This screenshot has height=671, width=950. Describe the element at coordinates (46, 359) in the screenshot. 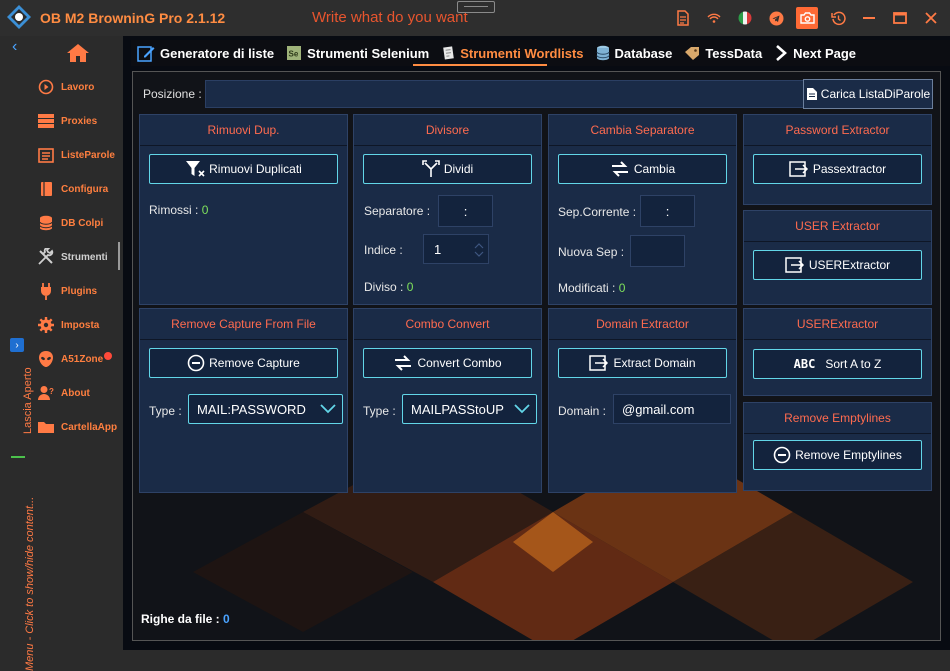

I see `alien-icon` at that location.